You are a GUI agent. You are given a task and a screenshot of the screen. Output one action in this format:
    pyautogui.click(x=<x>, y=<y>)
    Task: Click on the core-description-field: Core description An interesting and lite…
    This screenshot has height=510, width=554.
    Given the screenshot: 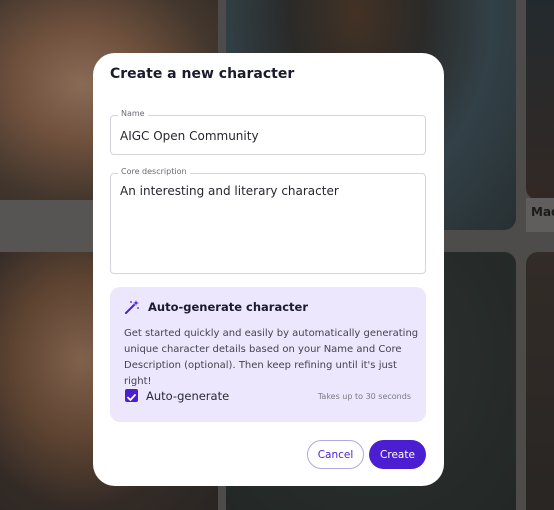 What is the action you would take?
    pyautogui.click(x=268, y=220)
    